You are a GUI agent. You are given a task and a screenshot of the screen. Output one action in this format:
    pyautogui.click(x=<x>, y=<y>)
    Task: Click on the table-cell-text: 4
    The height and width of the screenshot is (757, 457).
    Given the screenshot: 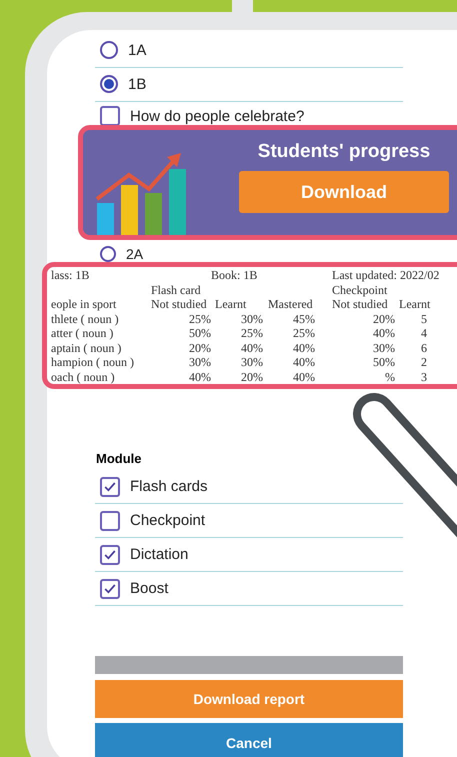 What is the action you would take?
    pyautogui.click(x=424, y=333)
    